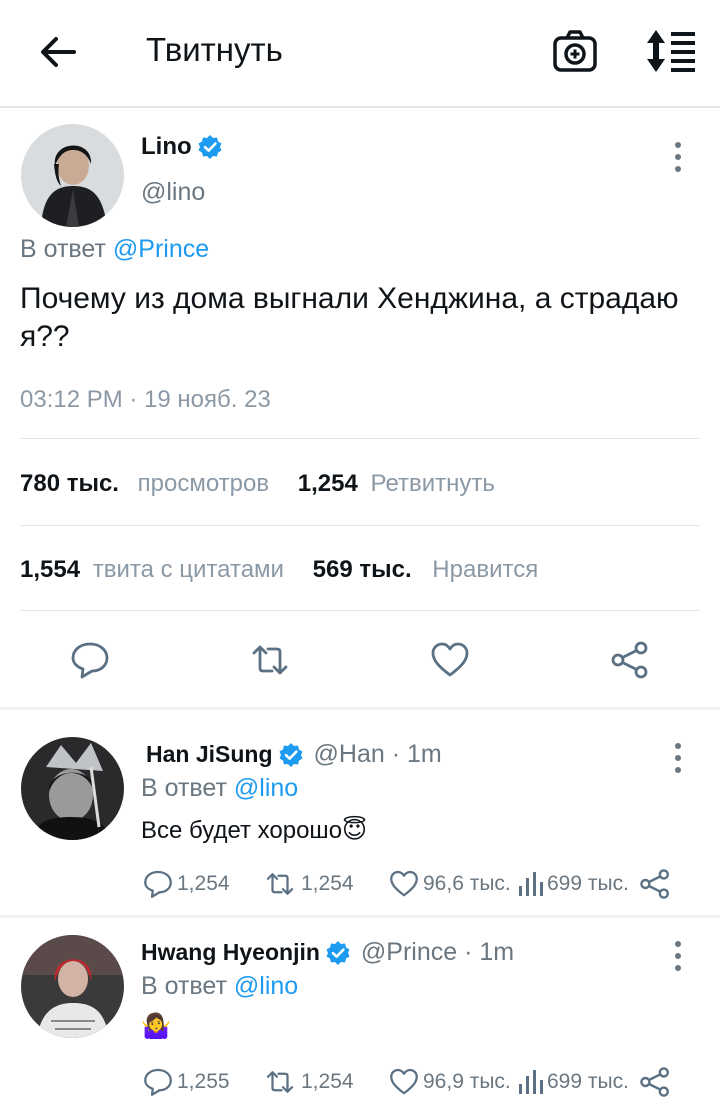  What do you see at coordinates (69, 483) in the screenshot?
I see `views-count: 780 тыс.` at bounding box center [69, 483].